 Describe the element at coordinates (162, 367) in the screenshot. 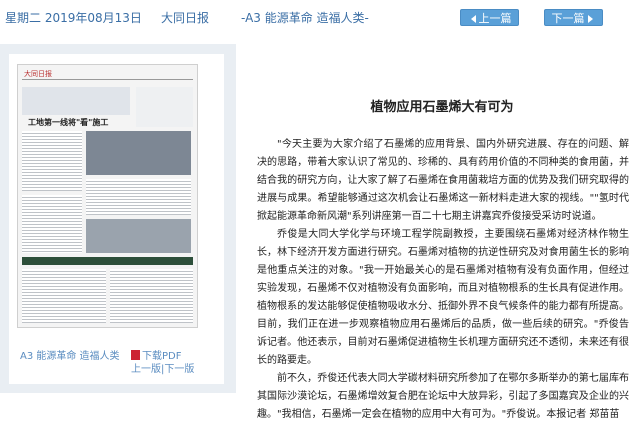

I see `page-nav: 上一版|下一版` at that location.